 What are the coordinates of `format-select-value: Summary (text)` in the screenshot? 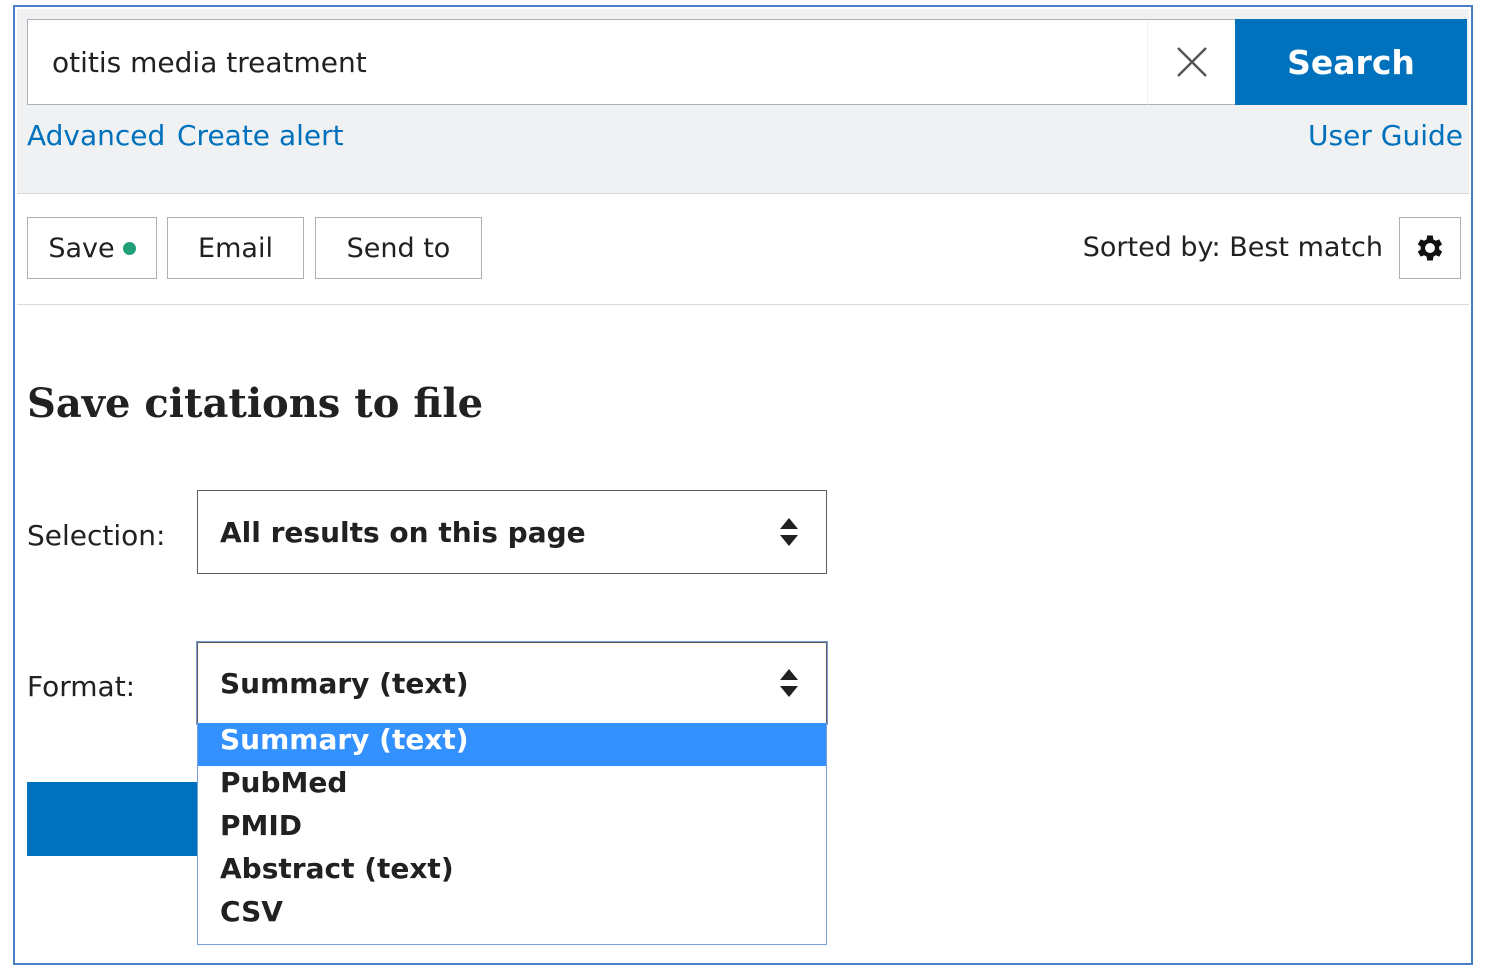 It's located at (344, 683).